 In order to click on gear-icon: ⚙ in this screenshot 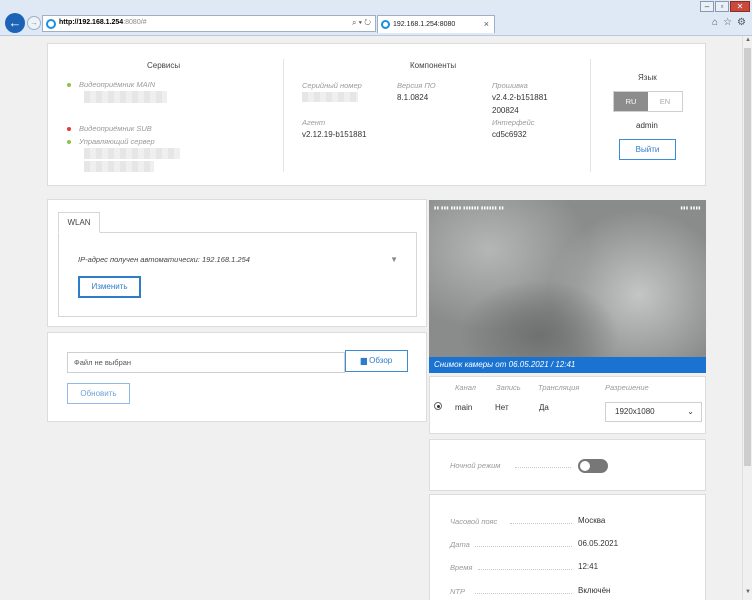, I will do `click(741, 22)`.